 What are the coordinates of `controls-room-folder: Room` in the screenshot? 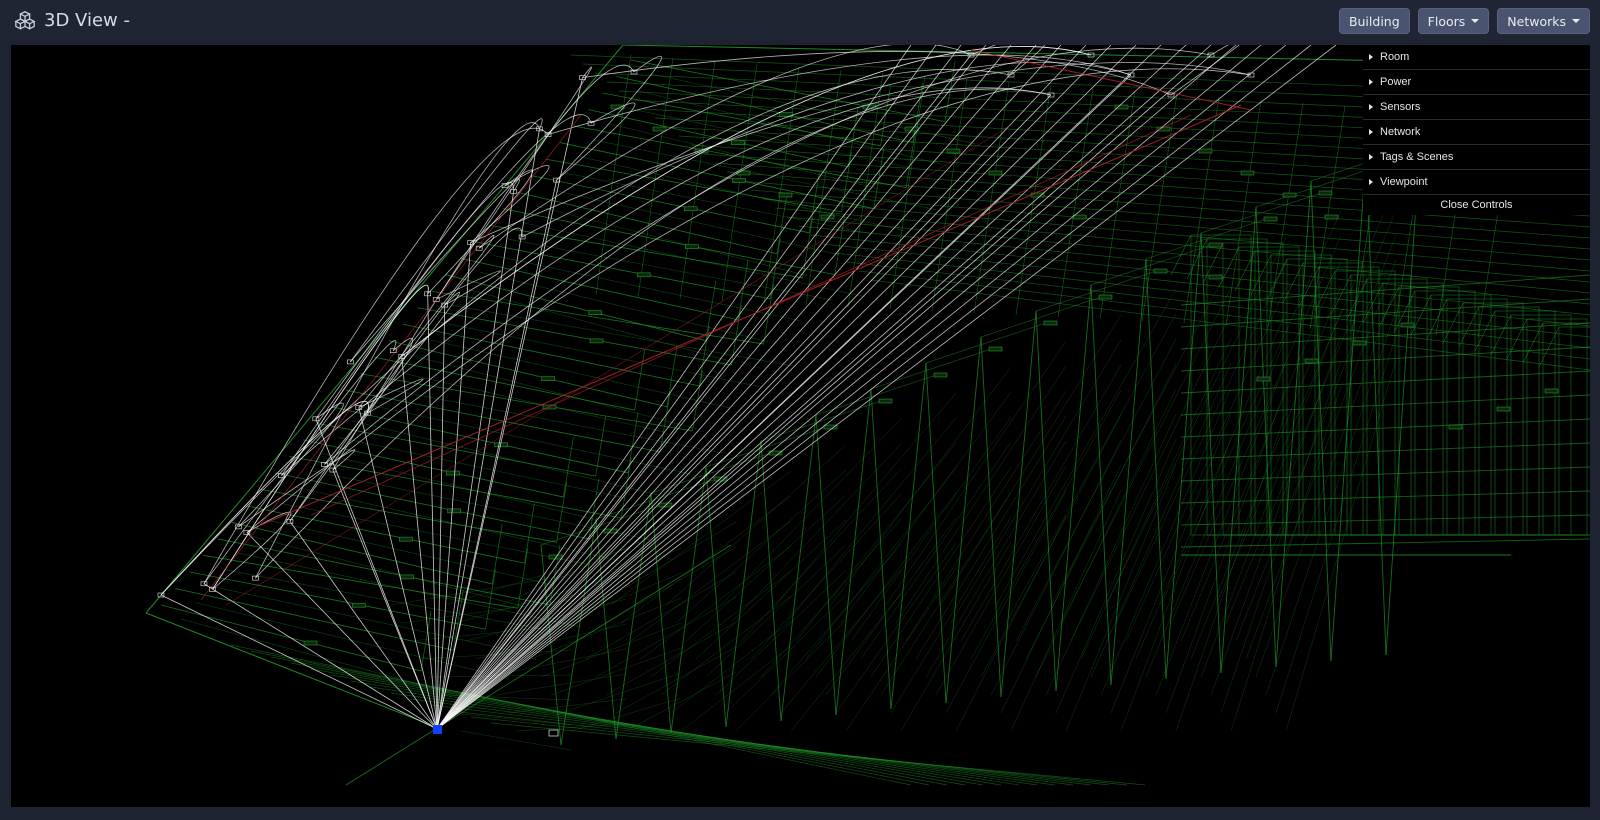 It's located at (1476, 57).